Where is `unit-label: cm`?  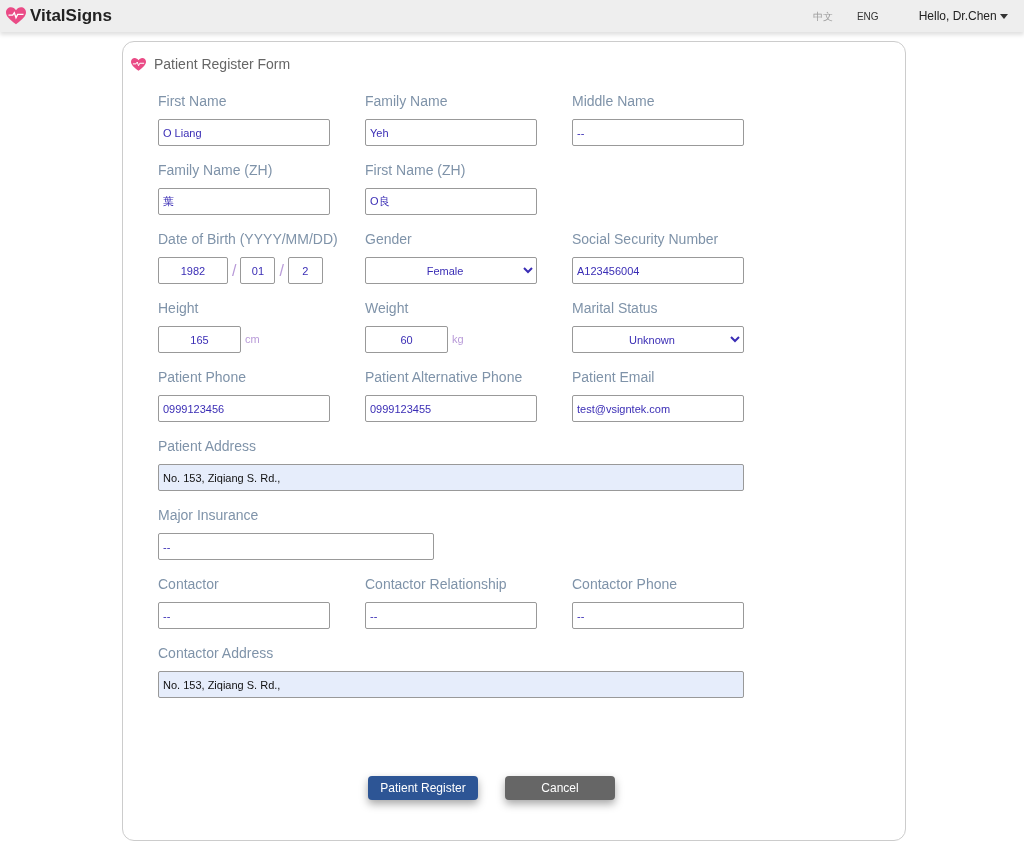
unit-label: cm is located at coordinates (252, 340).